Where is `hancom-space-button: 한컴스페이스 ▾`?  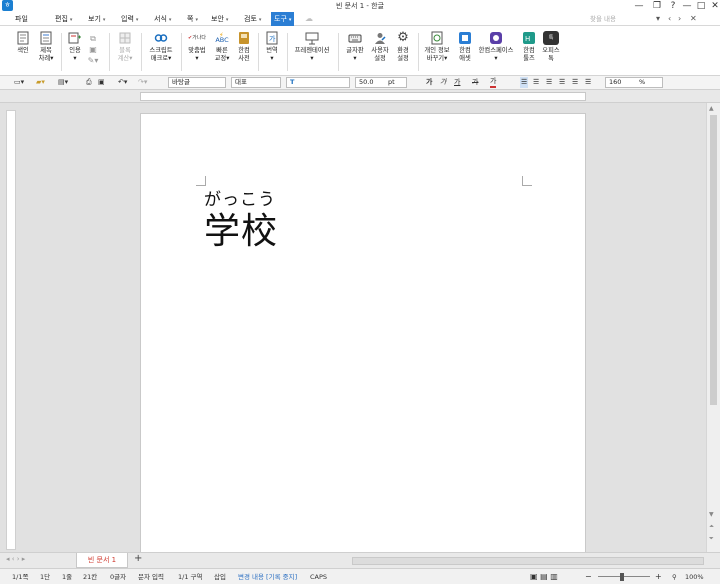 hancom-space-button: 한컴스페이스 ▾ is located at coordinates (496, 53).